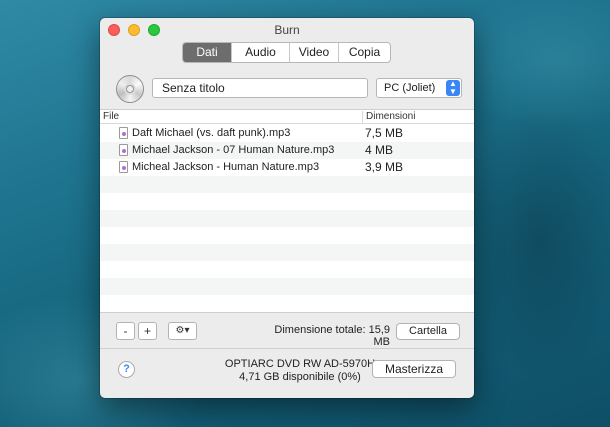 This screenshot has width=610, height=427. I want to click on burn-button: Masterizza, so click(414, 369).